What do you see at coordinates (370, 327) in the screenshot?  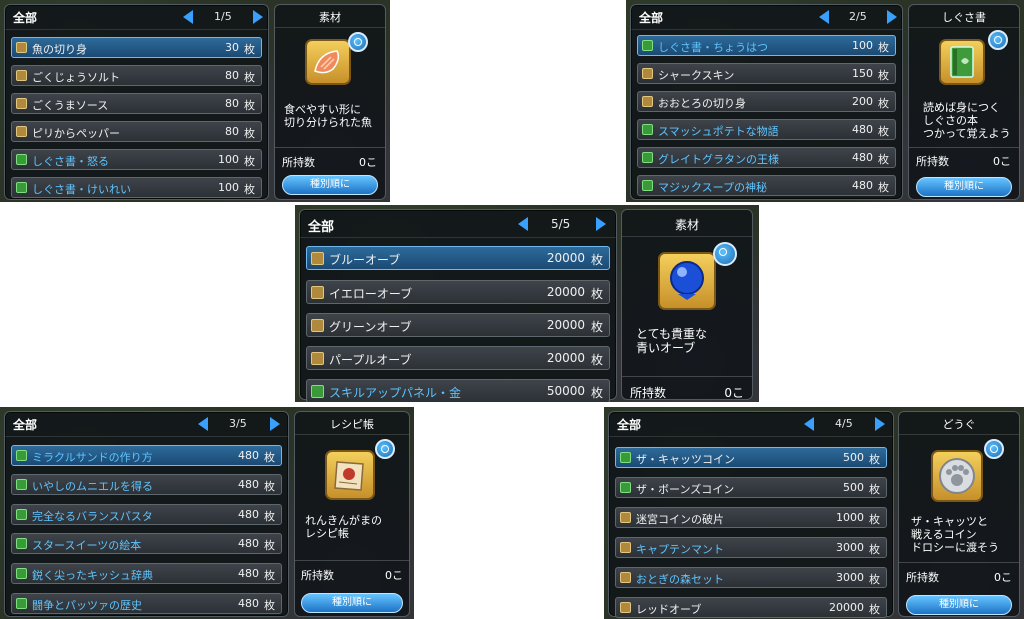 I see `item-name: グリーンオーブ` at bounding box center [370, 327].